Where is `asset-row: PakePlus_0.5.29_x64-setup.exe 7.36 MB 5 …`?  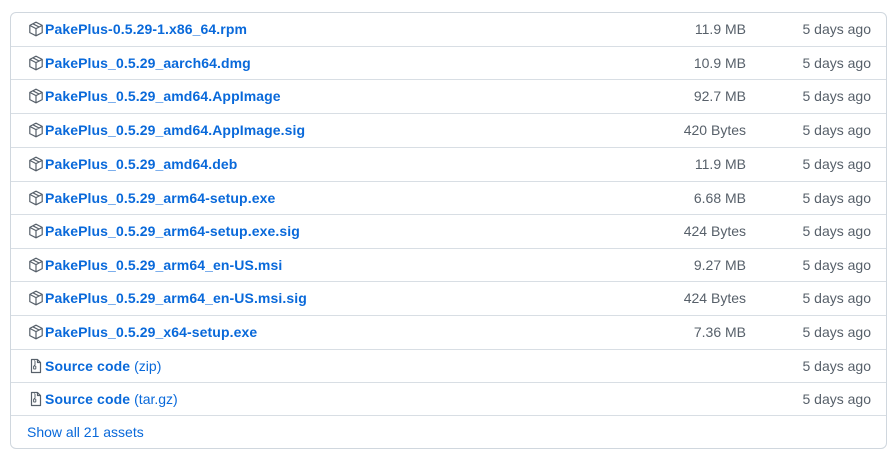 asset-row: PakePlus_0.5.29_x64-setup.exe 7.36 MB 5 … is located at coordinates (448, 331).